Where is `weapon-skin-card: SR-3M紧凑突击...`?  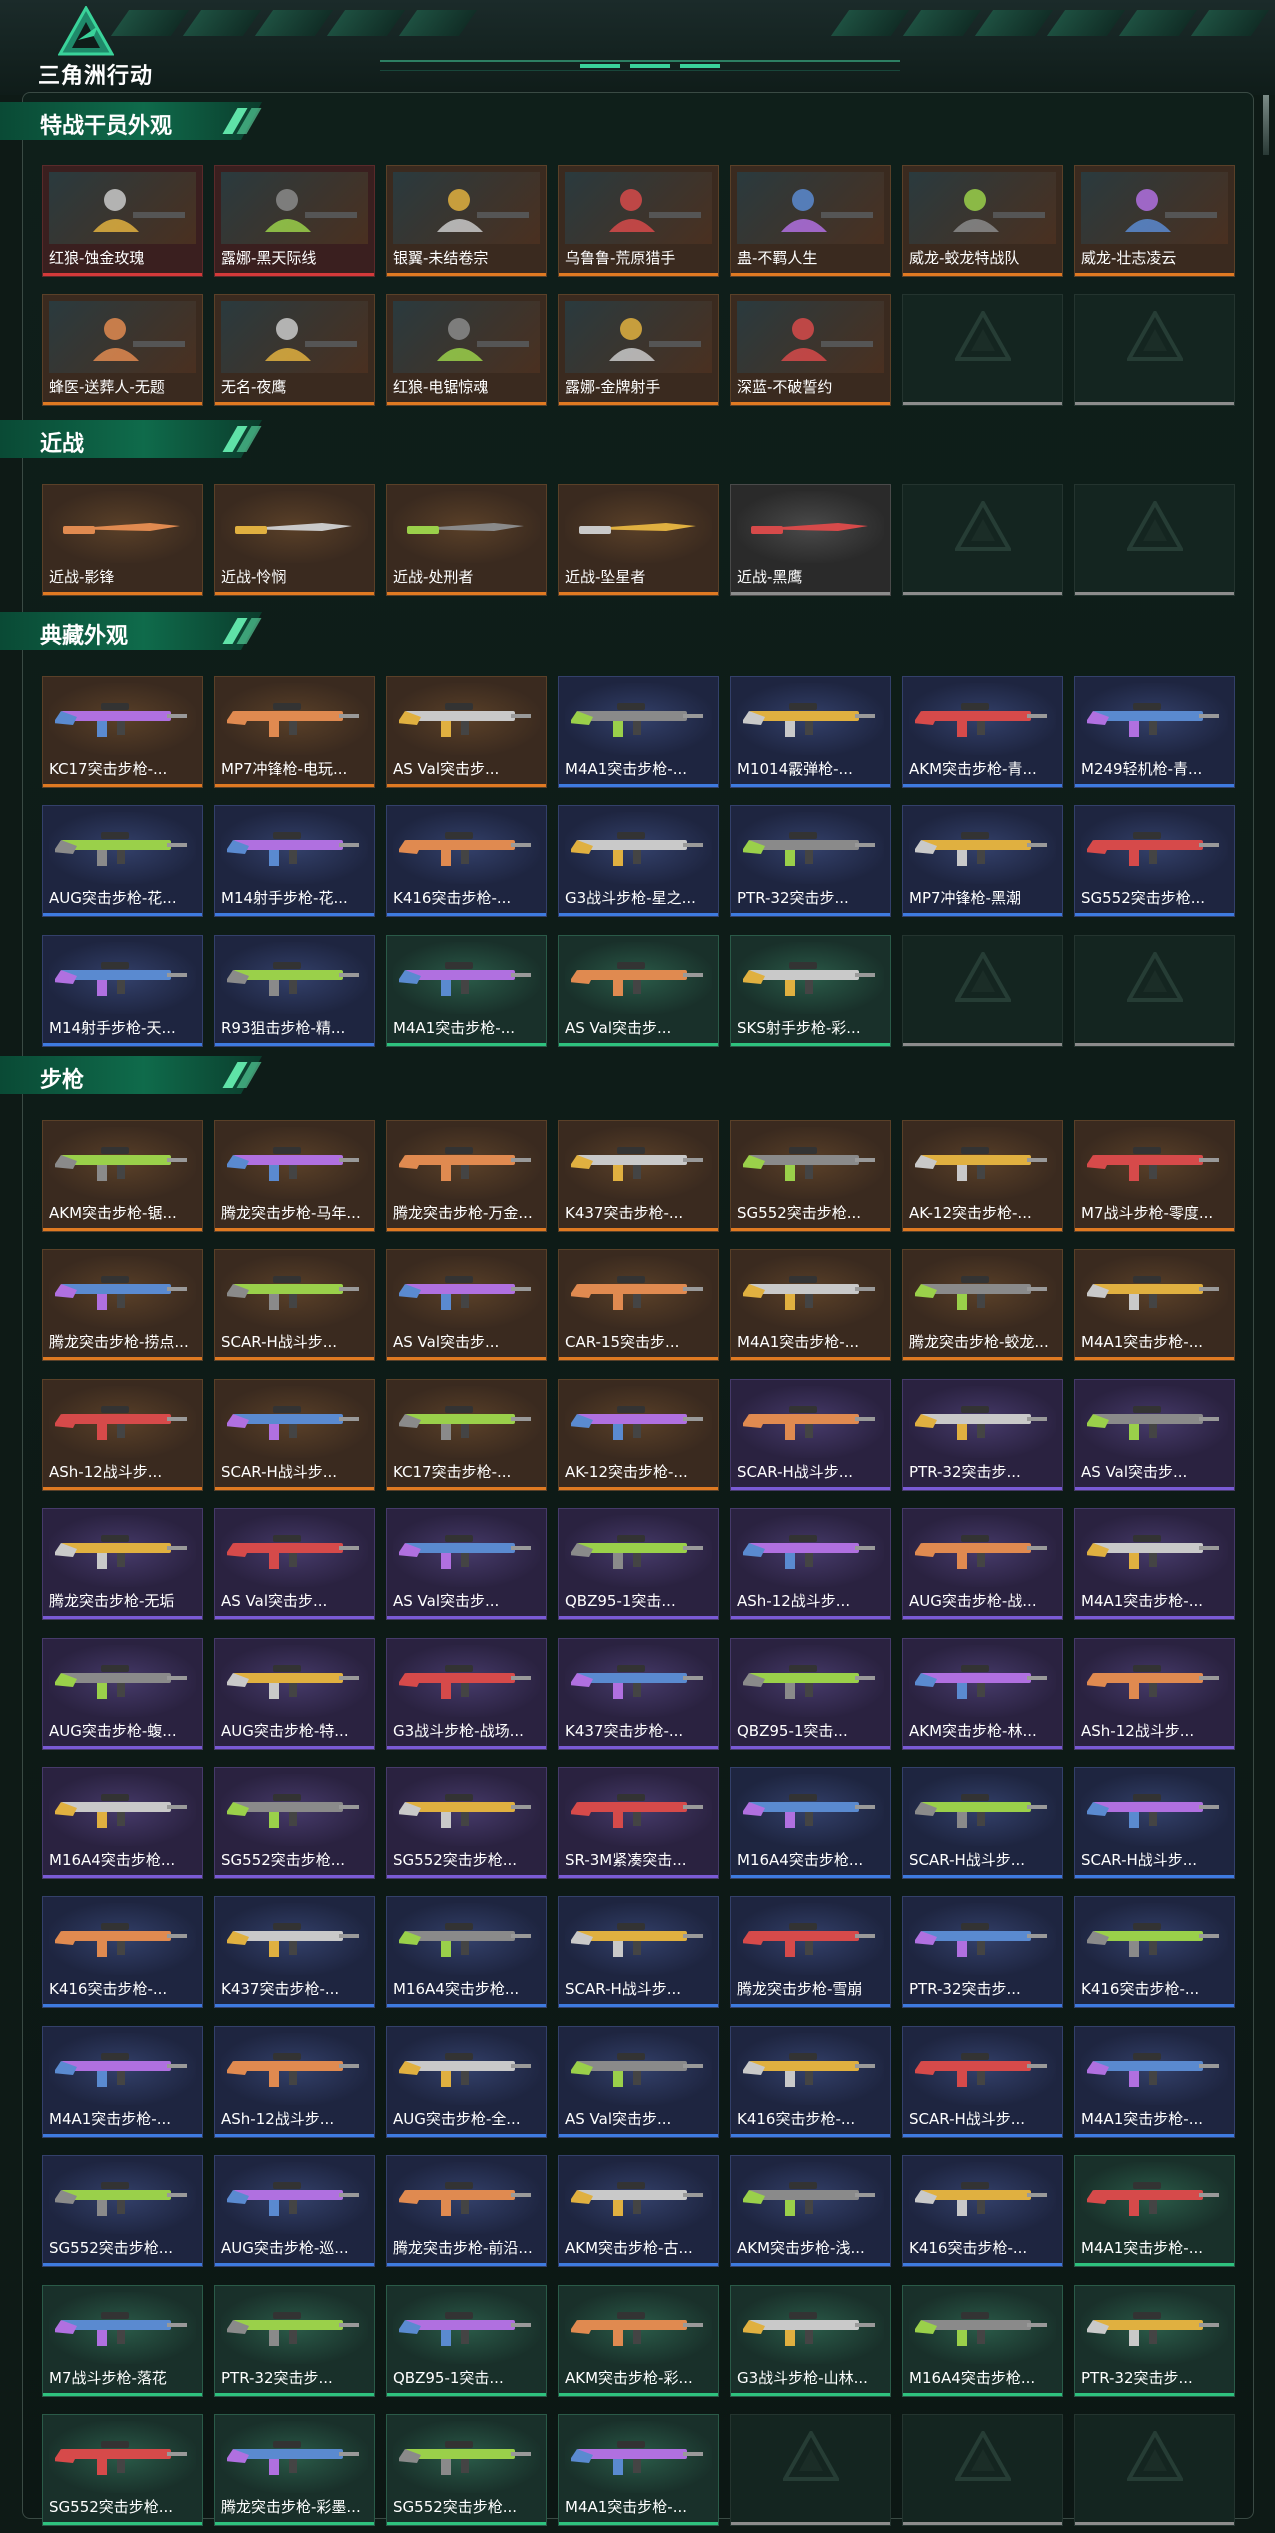
weapon-skin-card: SR-3M紧凑突击... is located at coordinates (638, 1822).